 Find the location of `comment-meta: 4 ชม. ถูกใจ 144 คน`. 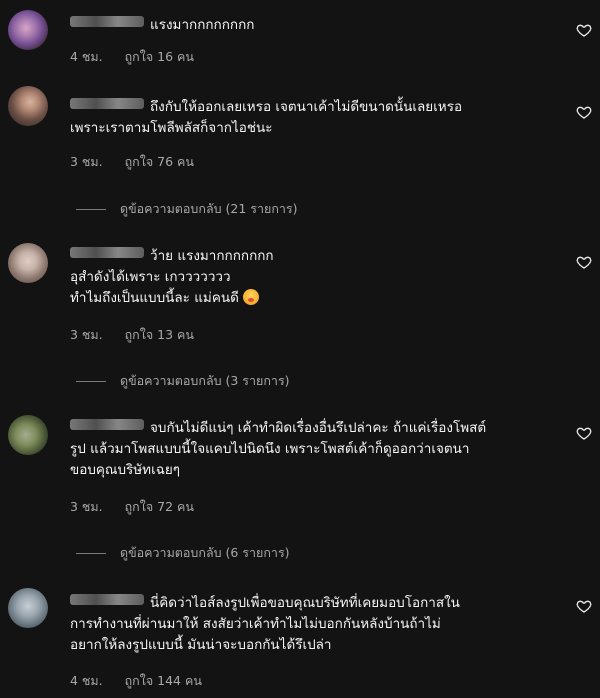

comment-meta: 4 ชม. ถูกใจ 144 คน is located at coordinates (145, 681).